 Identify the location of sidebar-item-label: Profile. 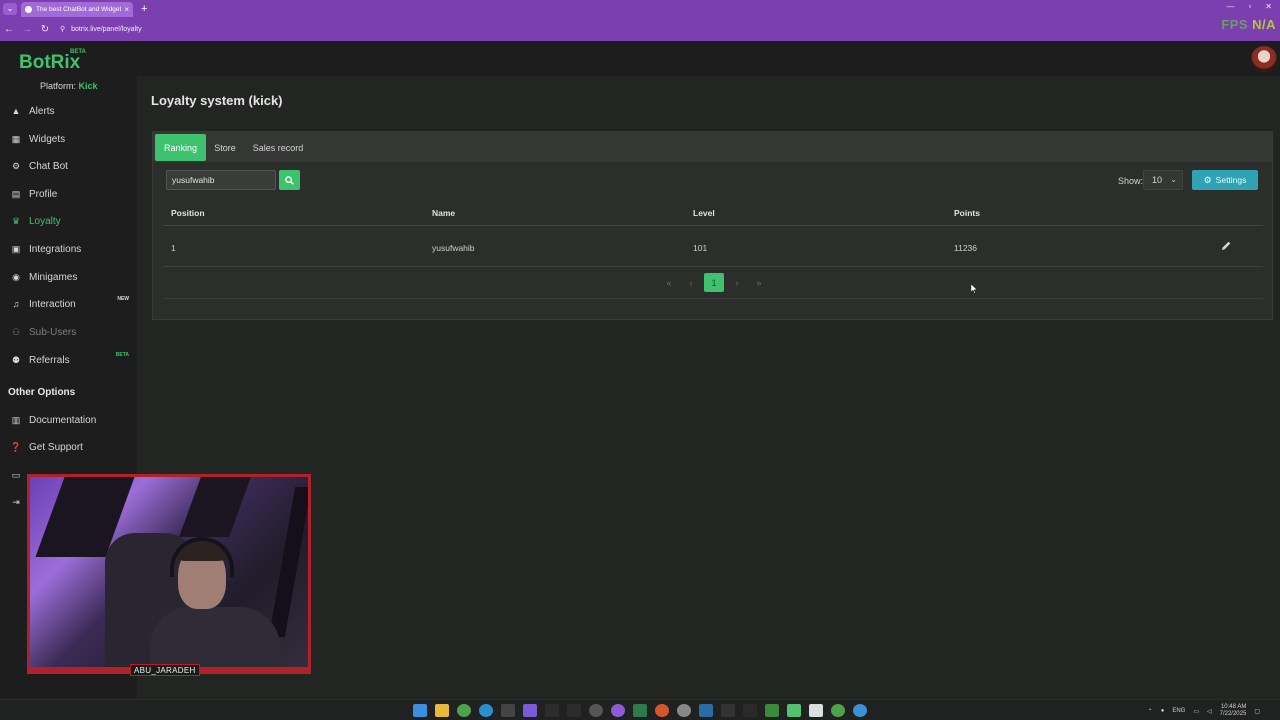
(43, 194).